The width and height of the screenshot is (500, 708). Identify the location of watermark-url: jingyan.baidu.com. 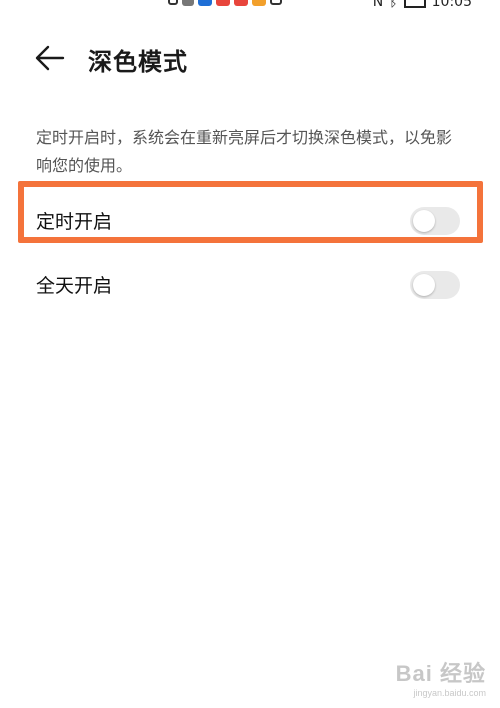
(449, 693).